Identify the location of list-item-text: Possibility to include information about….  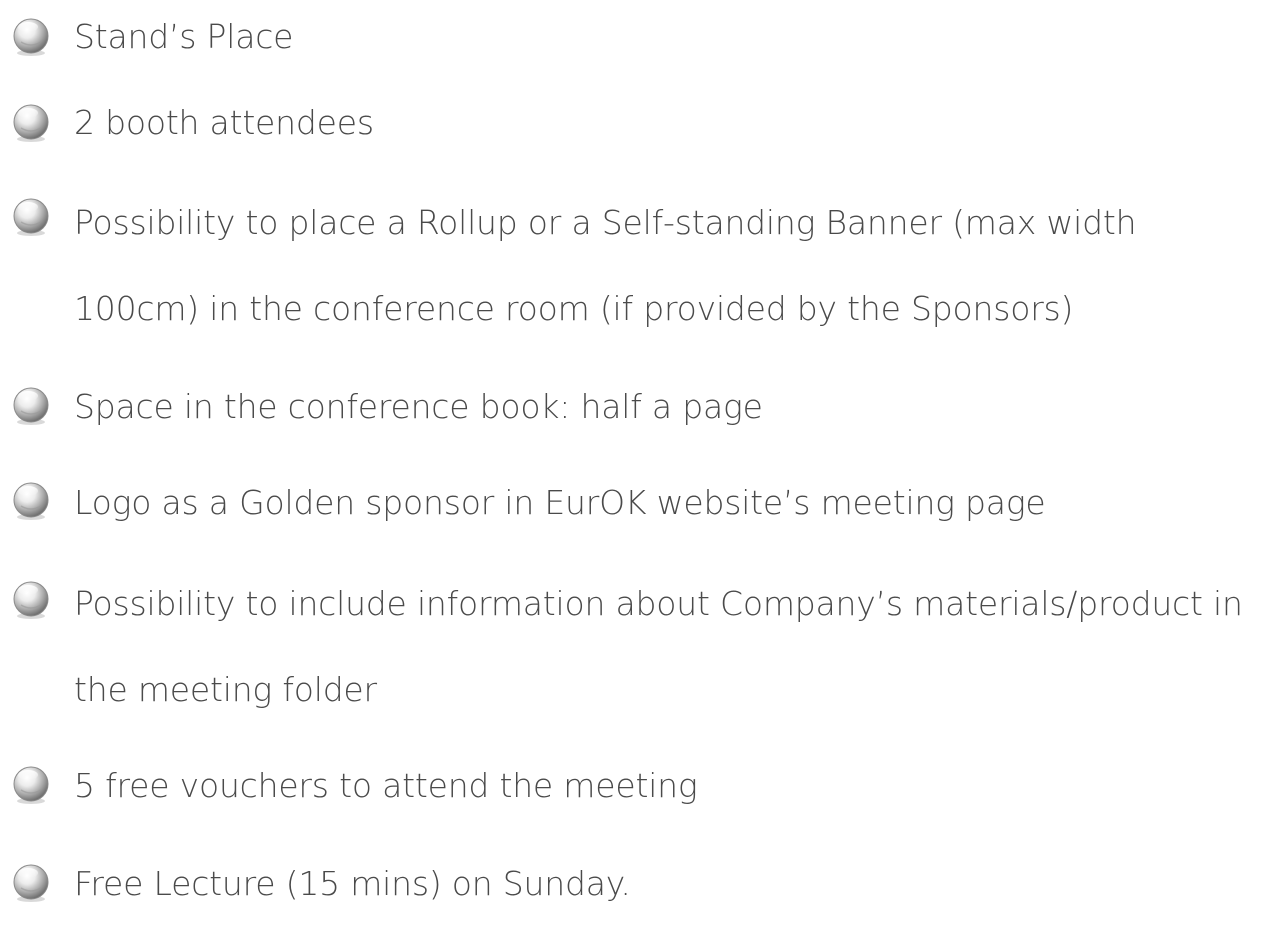
(658, 646).